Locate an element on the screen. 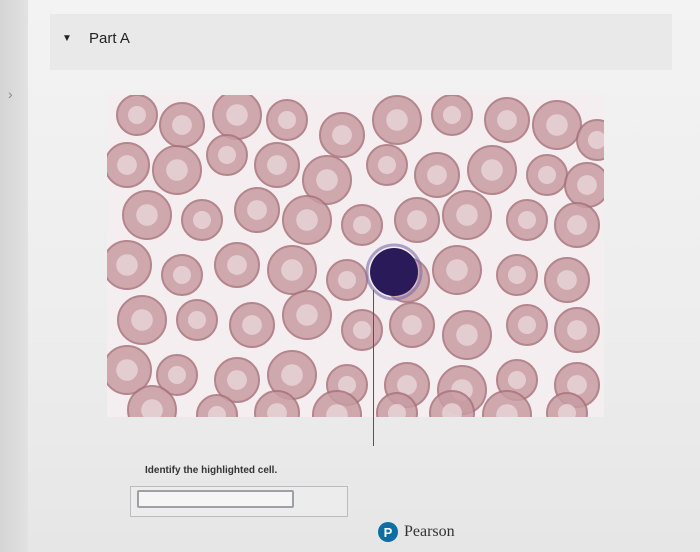  highlighted-white-blood-cell is located at coordinates (394, 272).